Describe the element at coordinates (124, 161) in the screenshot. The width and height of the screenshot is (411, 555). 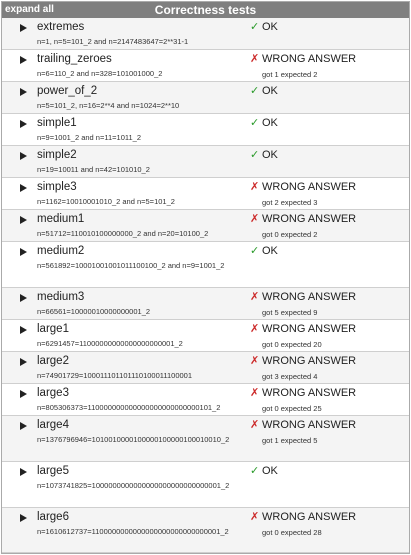
I see `test-info: simple2 n=19=10011 and n=42=101010_2` at that location.